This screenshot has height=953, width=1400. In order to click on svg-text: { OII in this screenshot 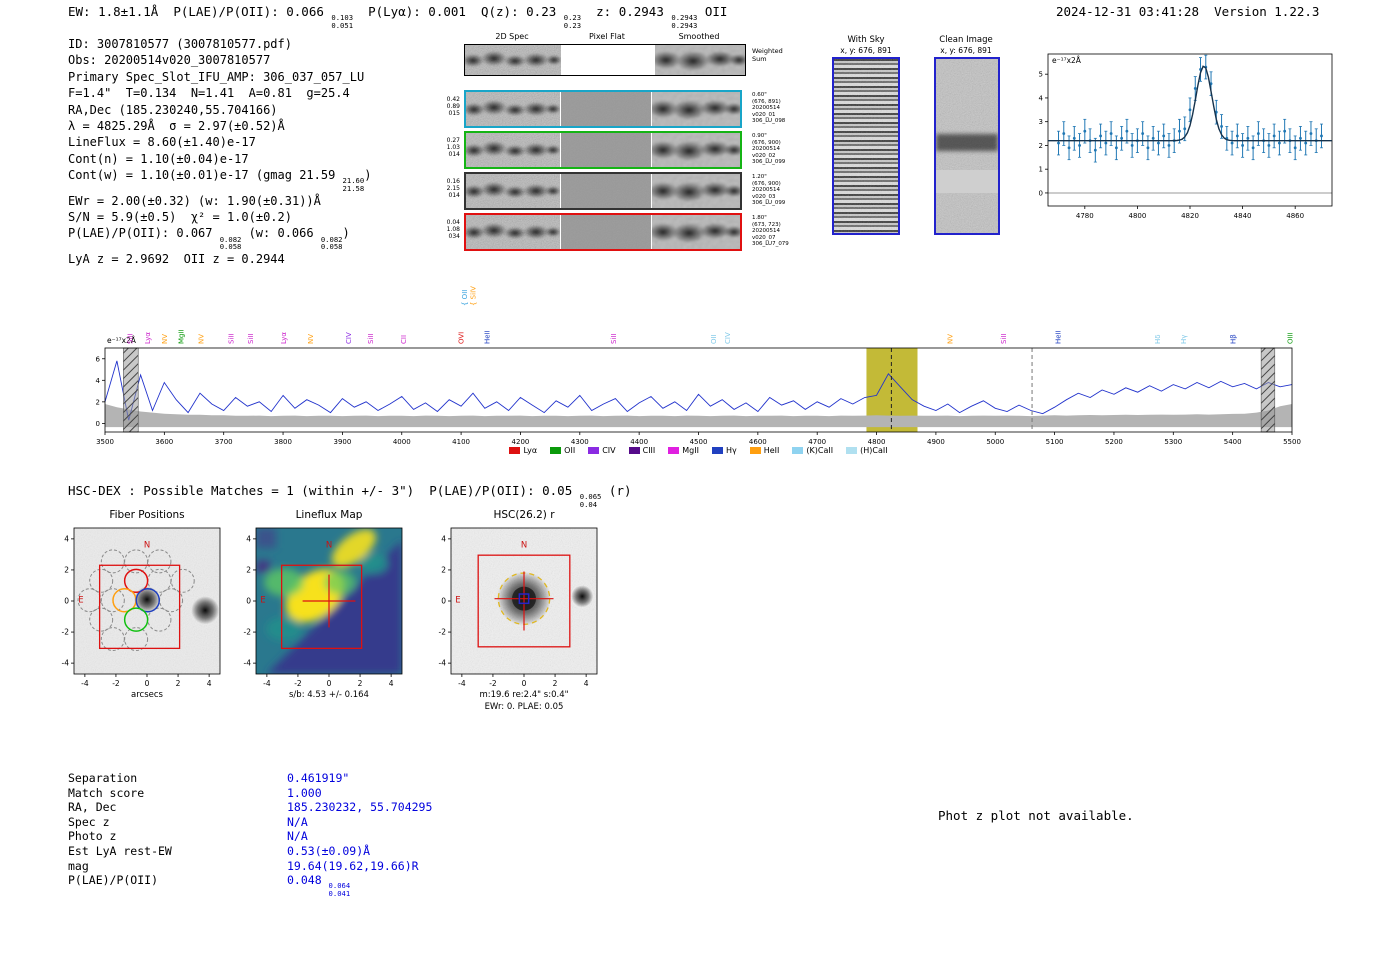, I will do `click(465, 298)`.